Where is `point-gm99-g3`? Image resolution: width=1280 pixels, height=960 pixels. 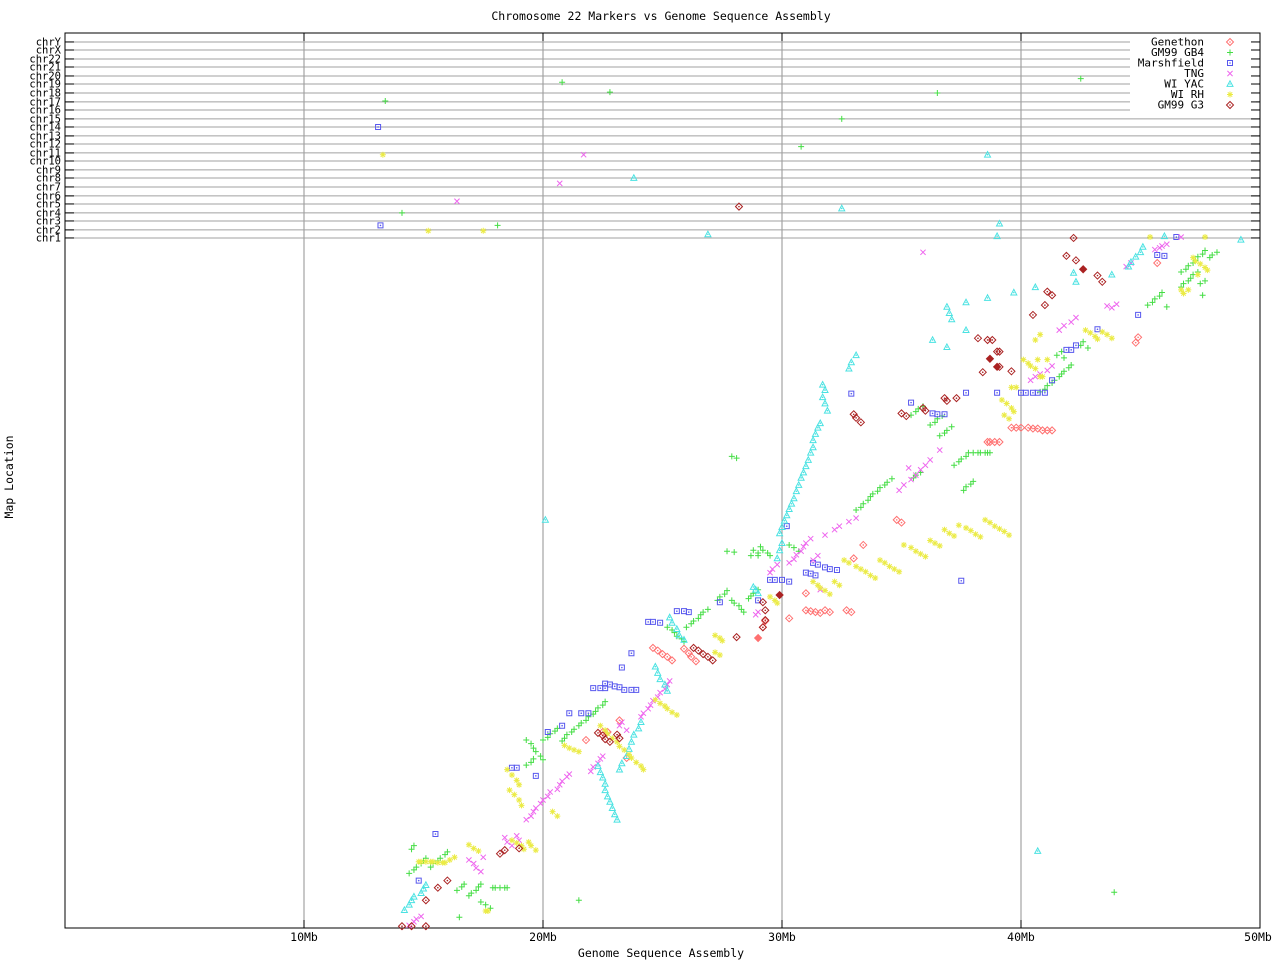 point-gm99-g3 is located at coordinates (1083, 269).